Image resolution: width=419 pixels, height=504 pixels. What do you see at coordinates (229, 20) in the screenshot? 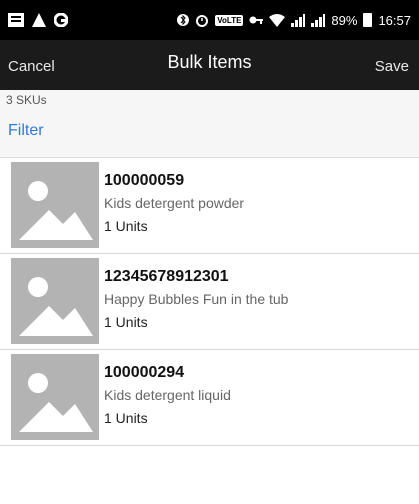
I see `volte-icon: VoLTE` at bounding box center [229, 20].